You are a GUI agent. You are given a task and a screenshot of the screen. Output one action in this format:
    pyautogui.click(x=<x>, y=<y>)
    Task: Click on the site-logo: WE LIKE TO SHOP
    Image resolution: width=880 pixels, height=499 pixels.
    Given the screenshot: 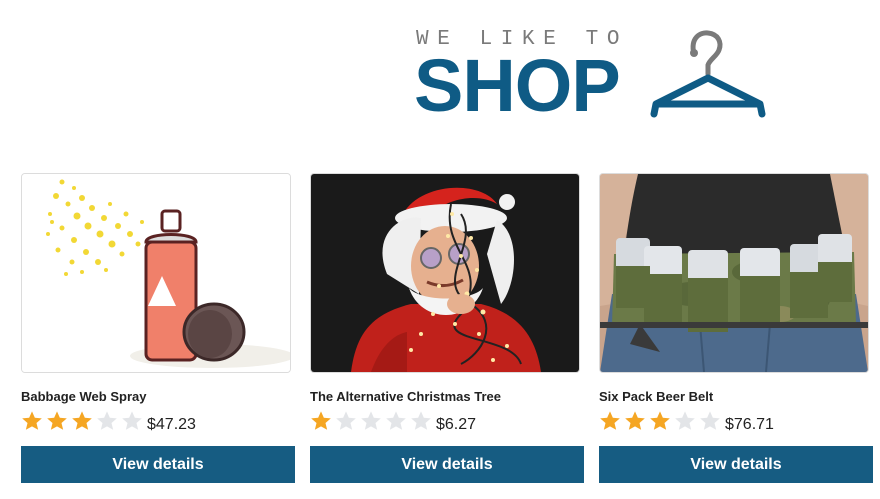 What is the action you would take?
    pyautogui.click(x=594, y=76)
    